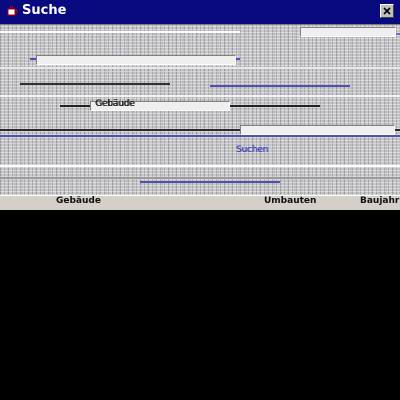  What do you see at coordinates (379, 203) in the screenshot?
I see `column-header-year: Baujahr` at bounding box center [379, 203].